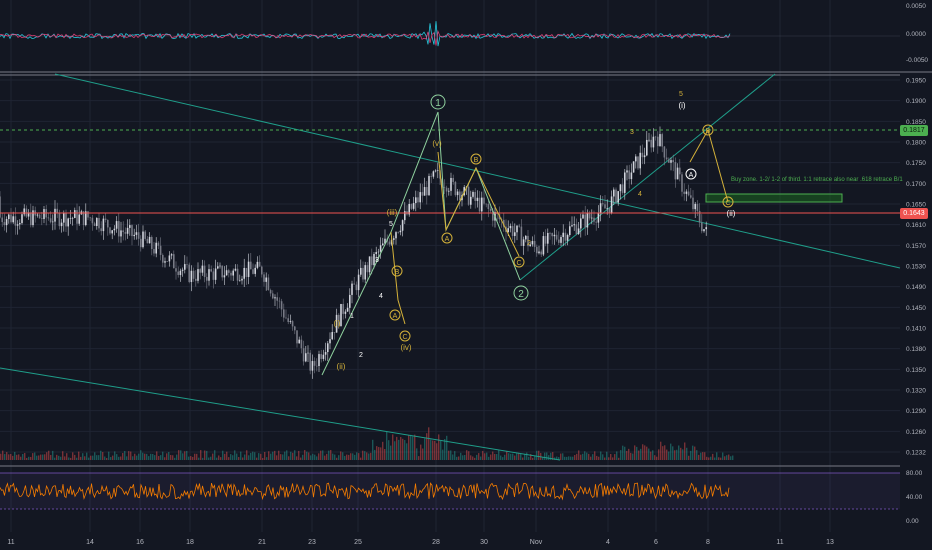 The width and height of the screenshot is (932, 550). I want to click on rsi-band-fill, so click(450, 491).